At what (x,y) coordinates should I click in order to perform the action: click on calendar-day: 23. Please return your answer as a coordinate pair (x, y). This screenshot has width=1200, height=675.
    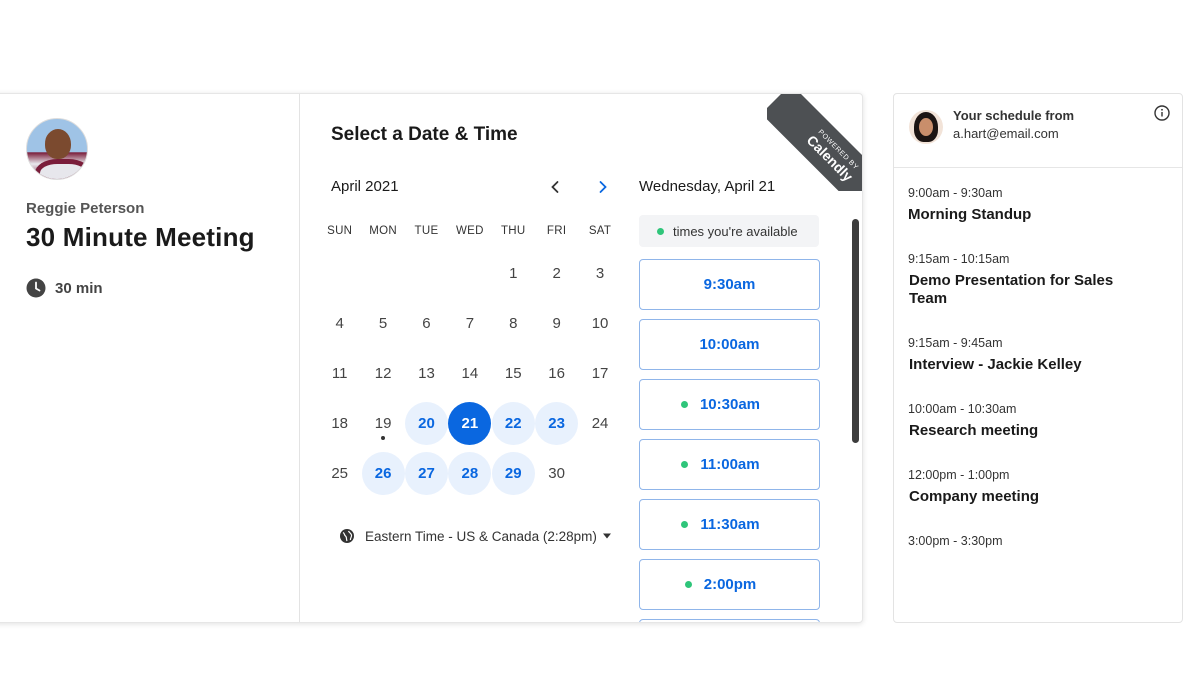
    Looking at the image, I should click on (557, 423).